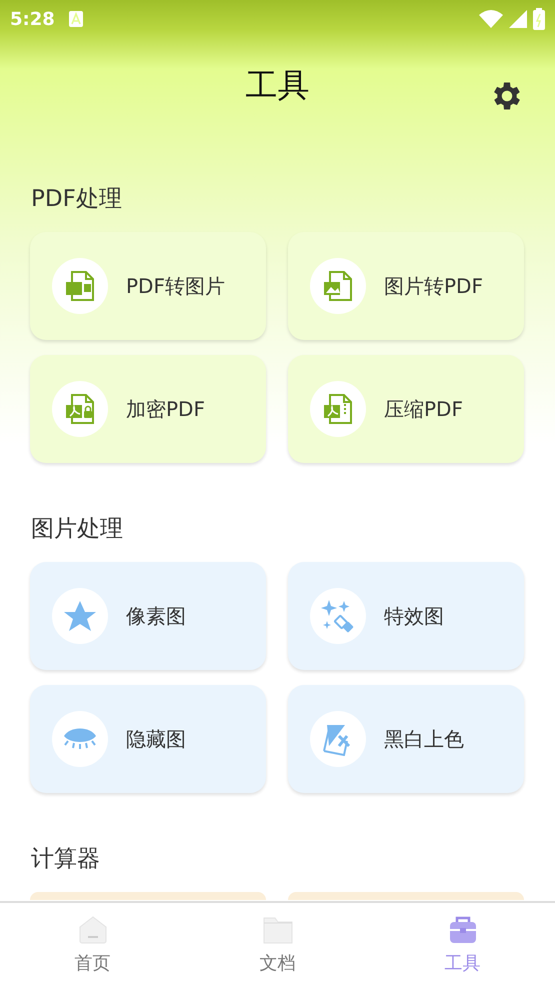 The width and height of the screenshot is (555, 988). What do you see at coordinates (338, 286) in the screenshot?
I see `image-to-pdf-icon` at bounding box center [338, 286].